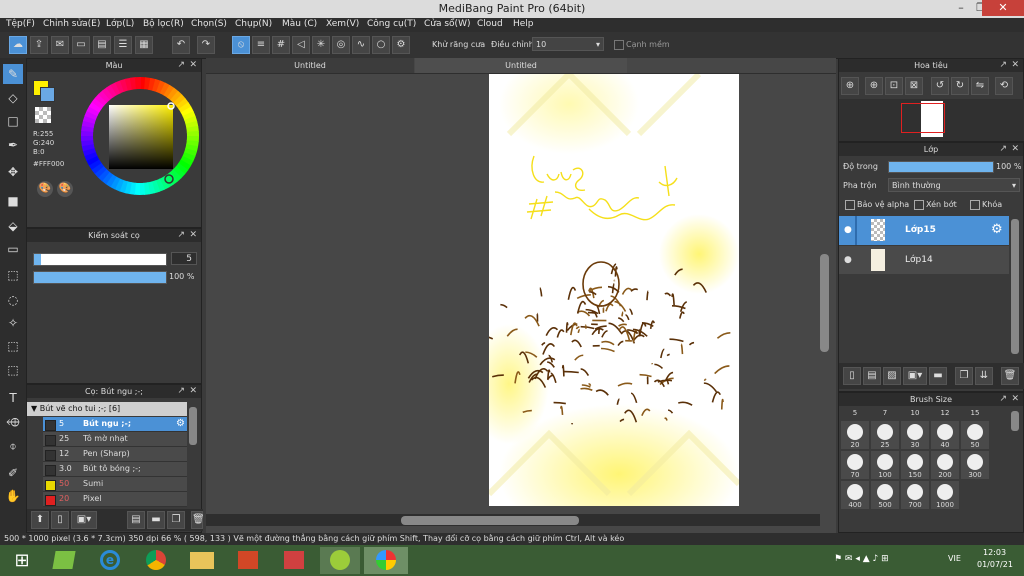 Image resolution: width=1024 pixels, height=576 pixels. I want to click on brush-group-row: ▼ Bút vẽ cho tui ;-; [6], so click(107, 409).